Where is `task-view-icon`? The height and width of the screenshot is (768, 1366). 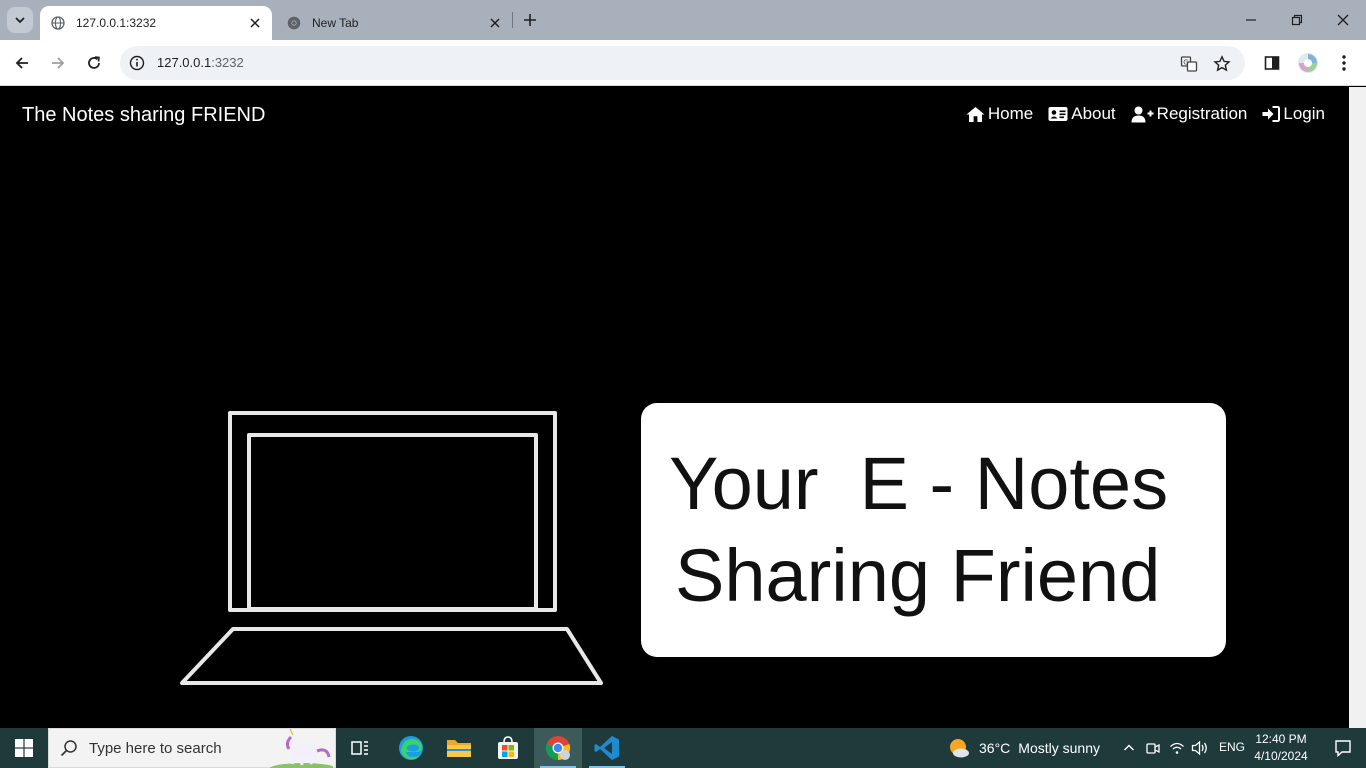
task-view-icon is located at coordinates (359, 748).